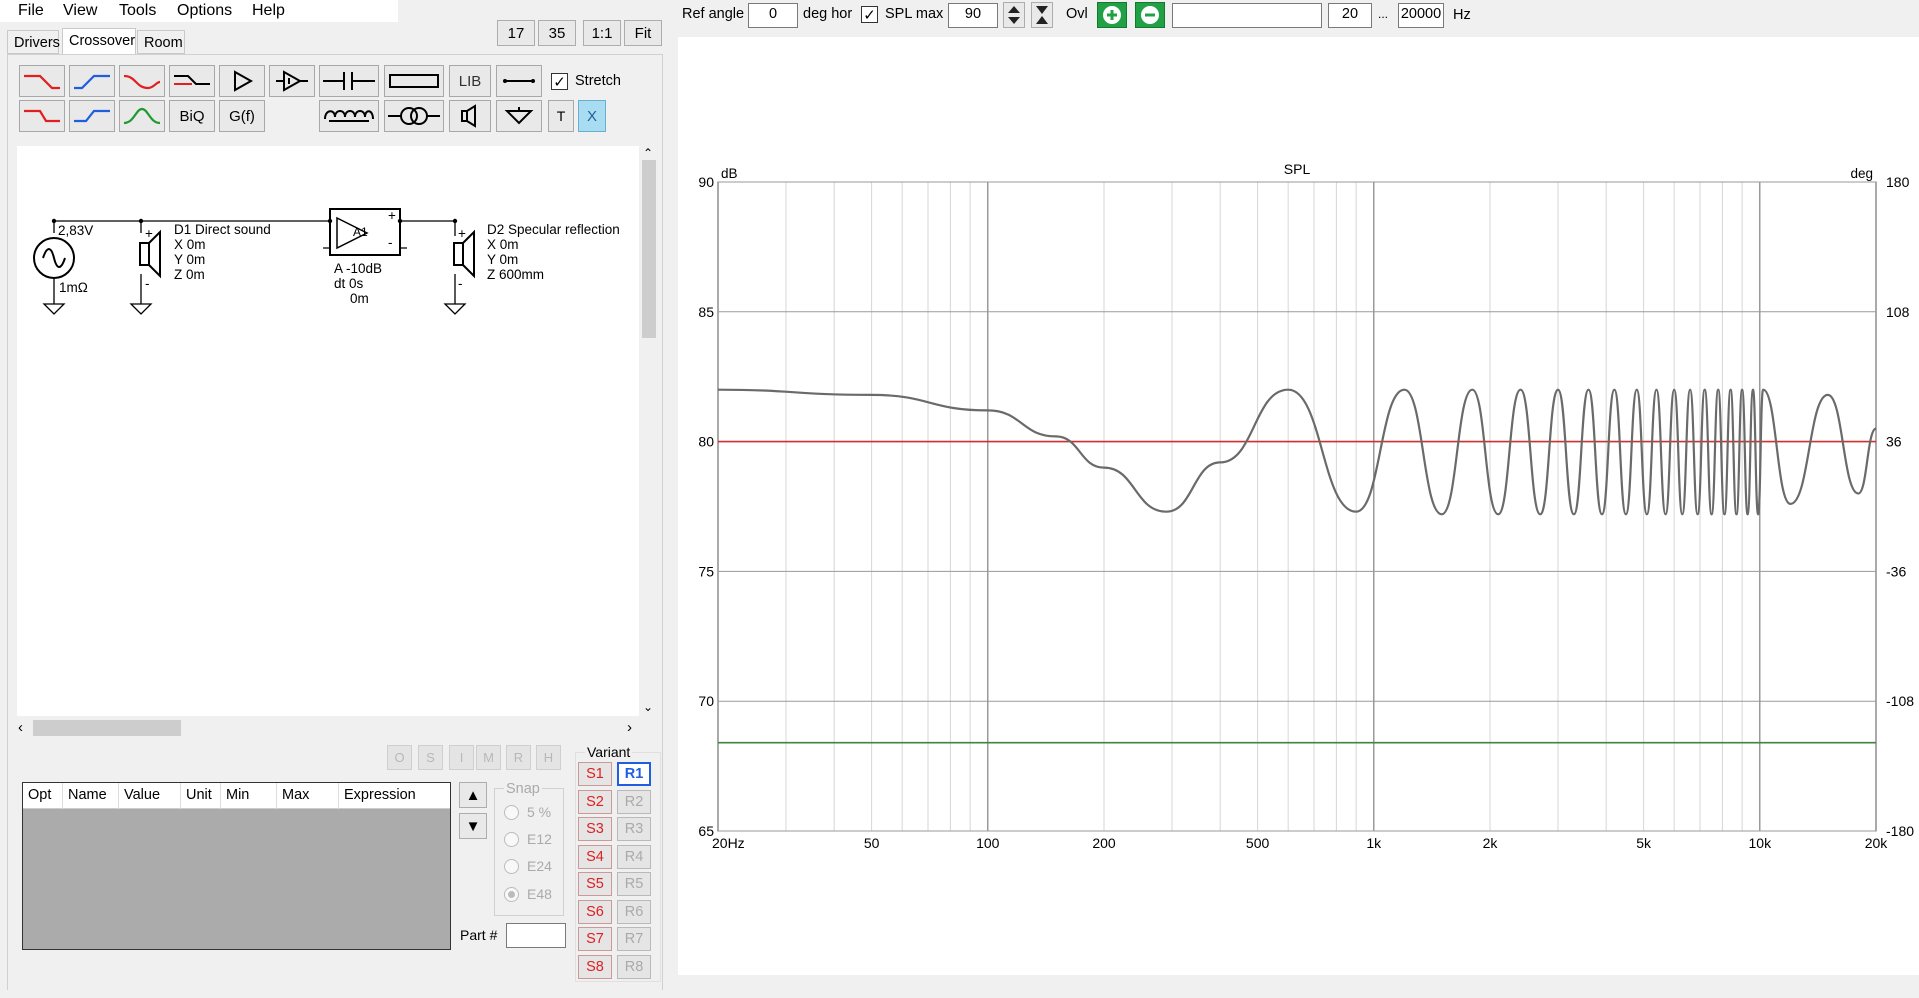 This screenshot has width=1919, height=998. I want to click on snap-radio-e48, so click(511, 894).